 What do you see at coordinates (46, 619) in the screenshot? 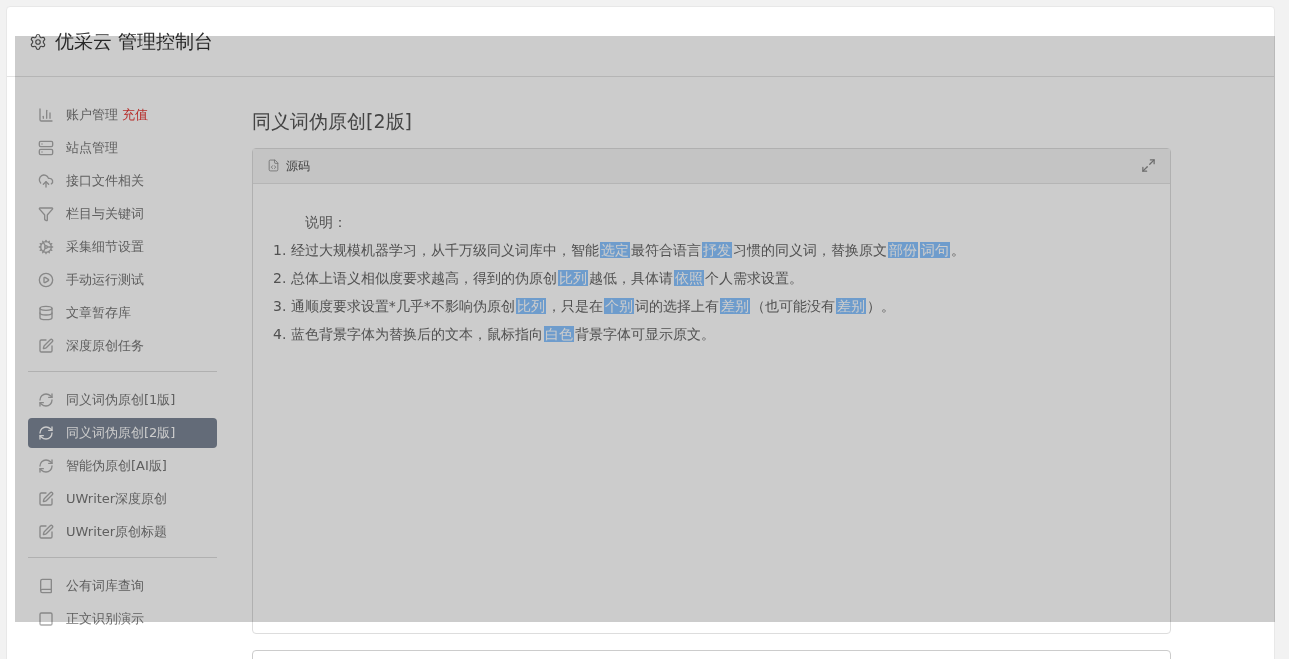
I see `square-icon` at bounding box center [46, 619].